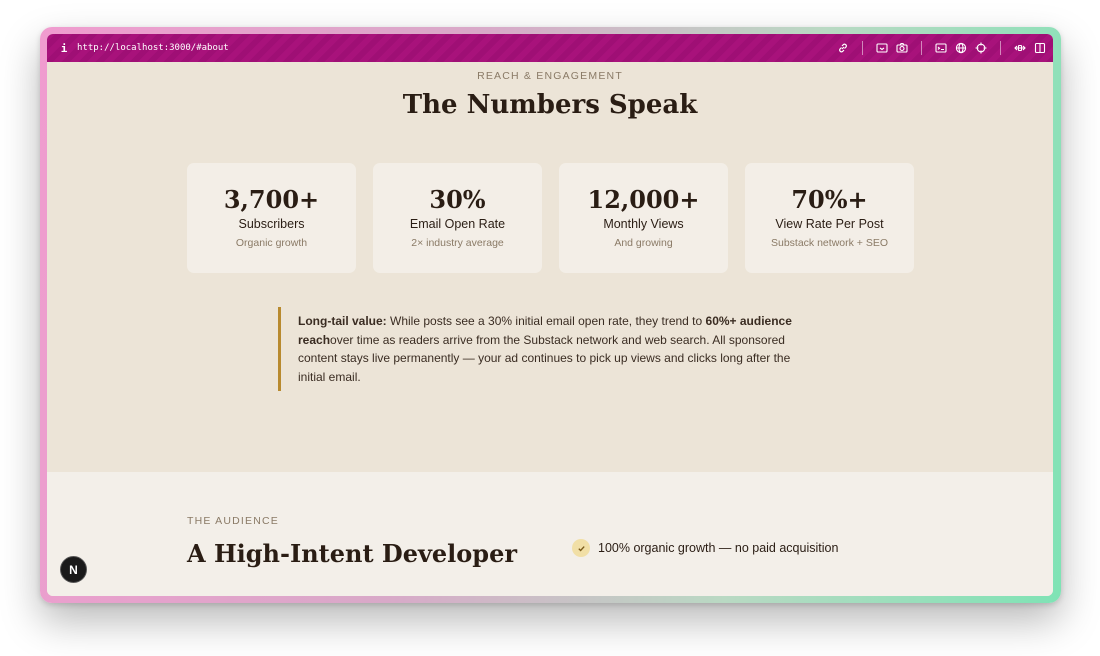 Image resolution: width=1100 pixels, height=656 pixels. Describe the element at coordinates (457, 224) in the screenshot. I see `stat-label: Email Open Rate` at that location.